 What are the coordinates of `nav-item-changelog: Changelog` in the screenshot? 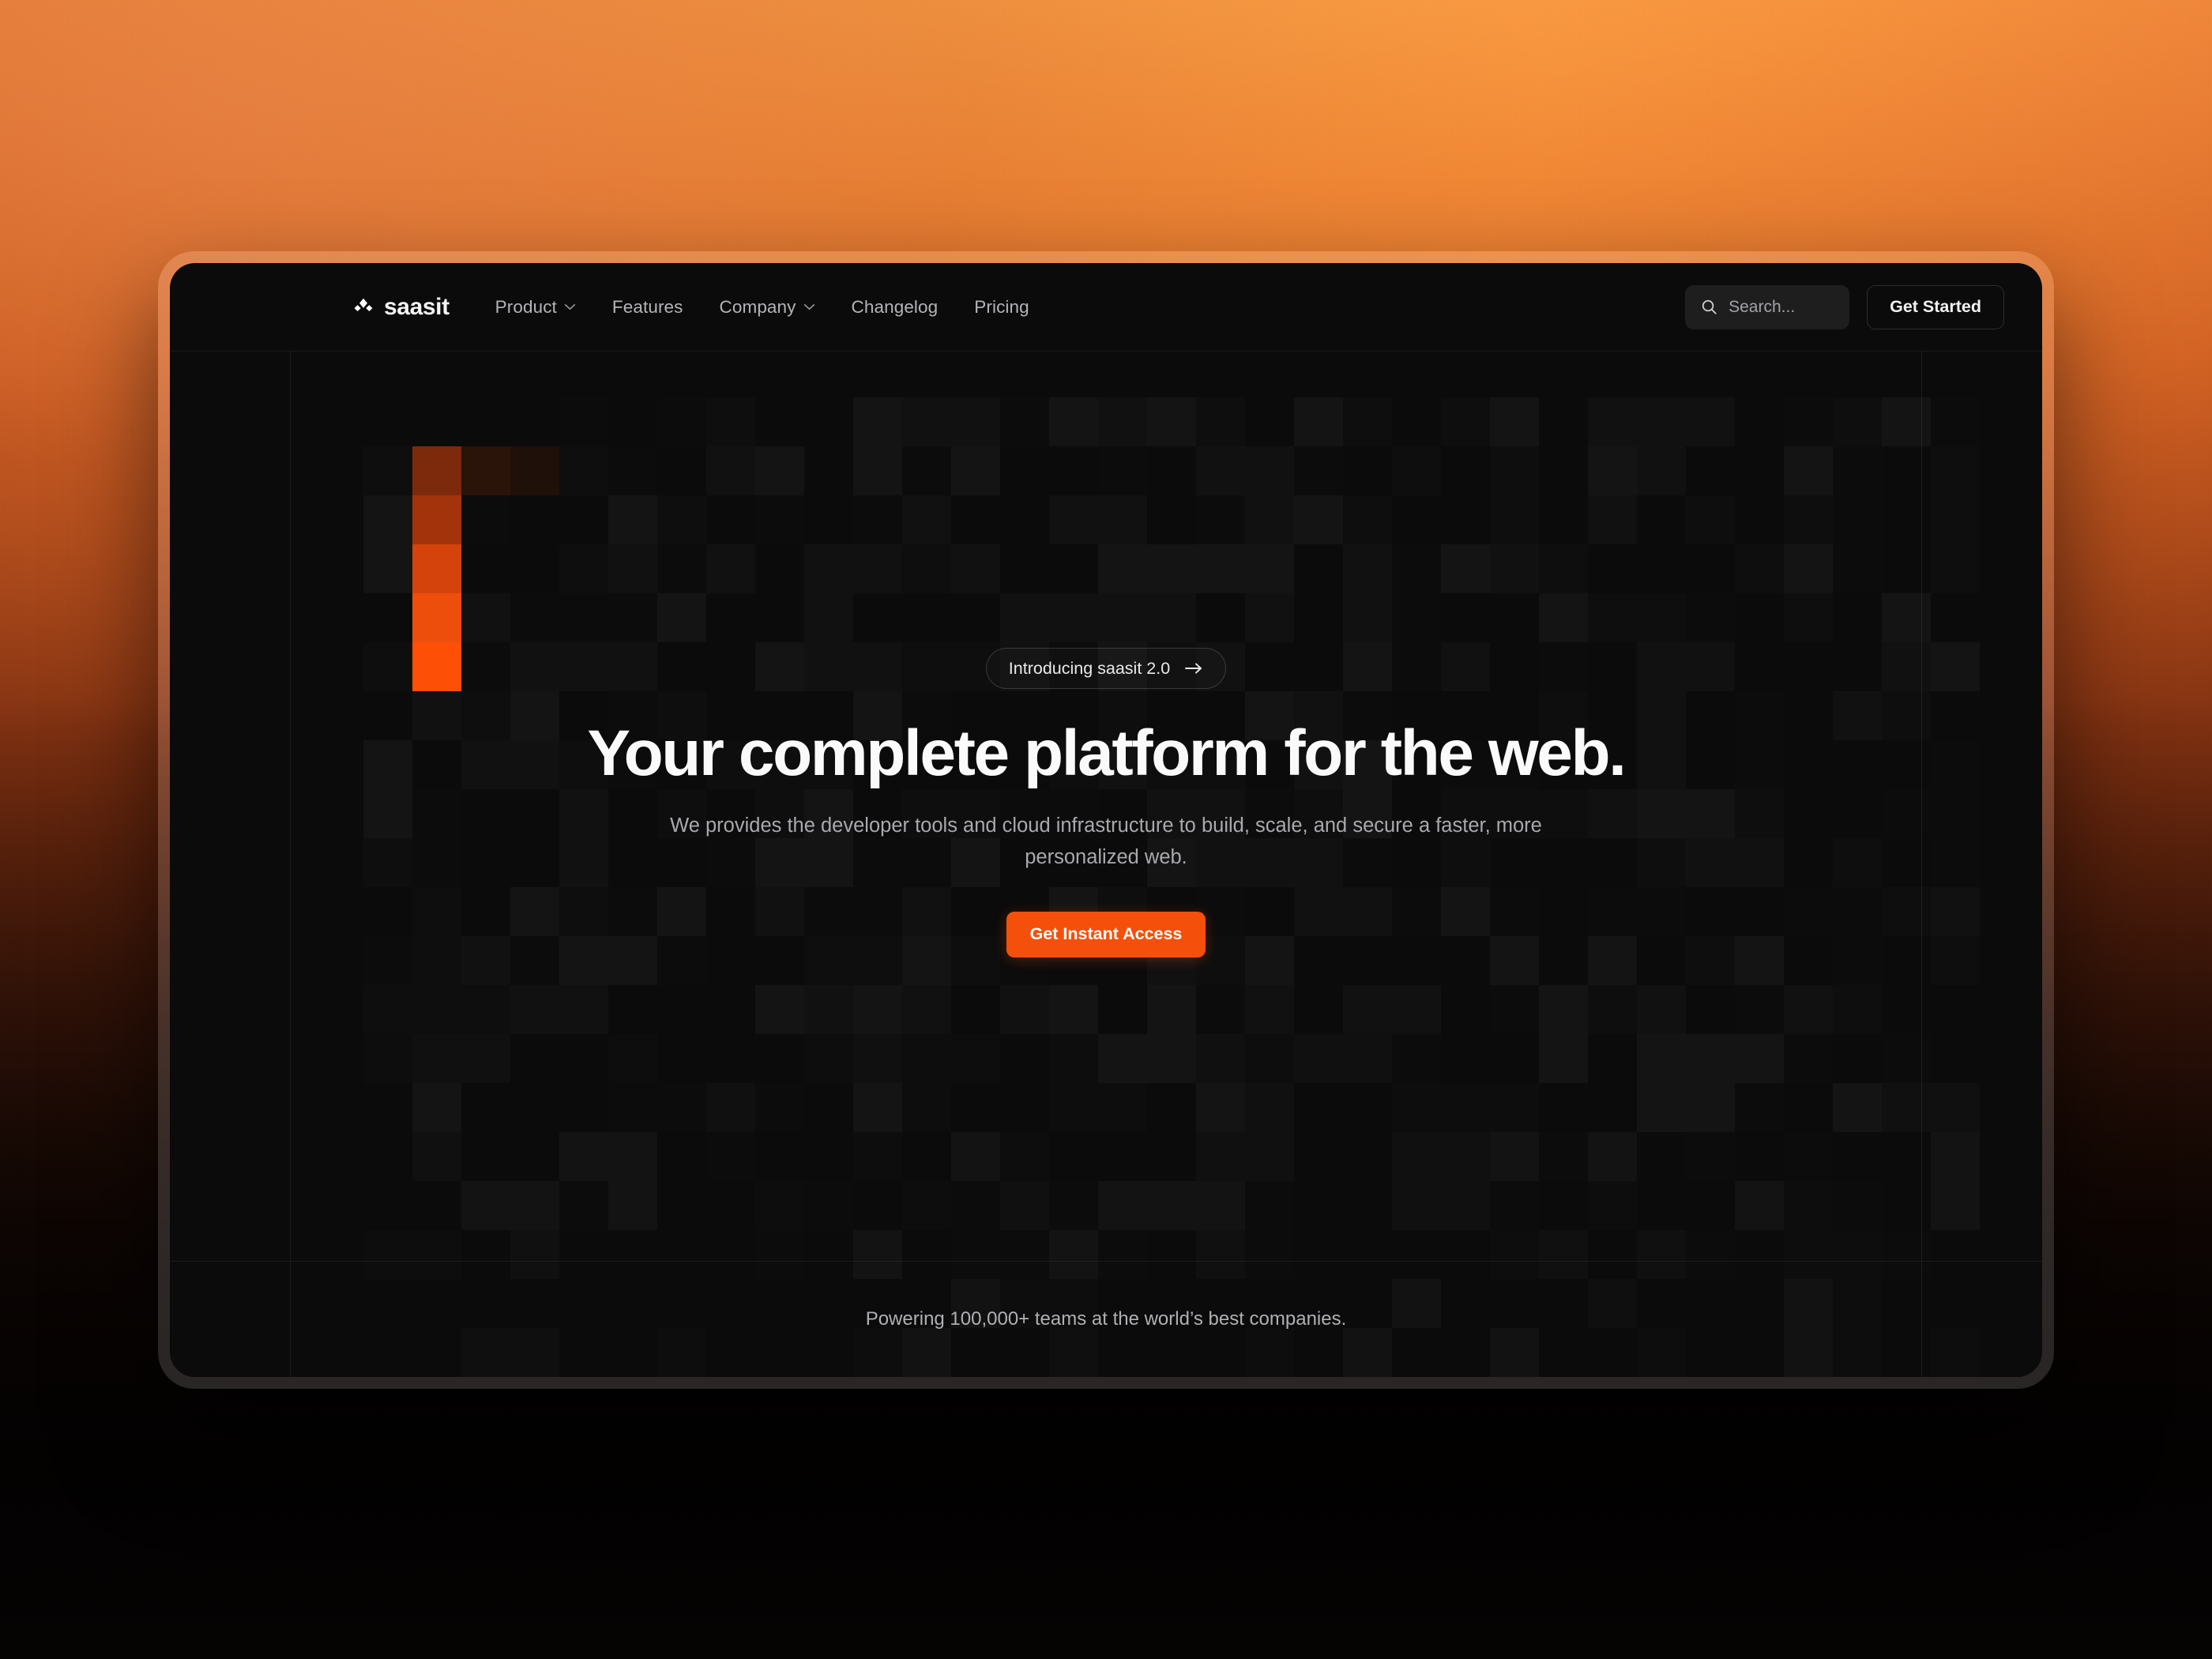 It's located at (896, 307).